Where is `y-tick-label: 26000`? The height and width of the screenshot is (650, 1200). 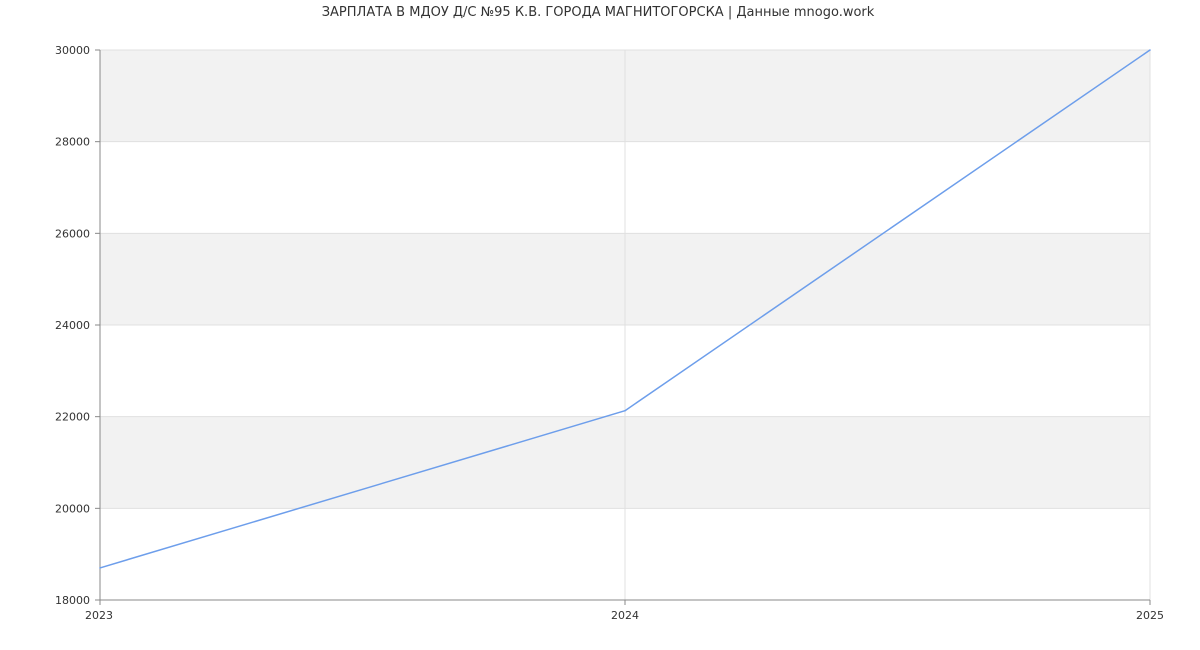
y-tick-label: 26000 is located at coordinates (72, 233).